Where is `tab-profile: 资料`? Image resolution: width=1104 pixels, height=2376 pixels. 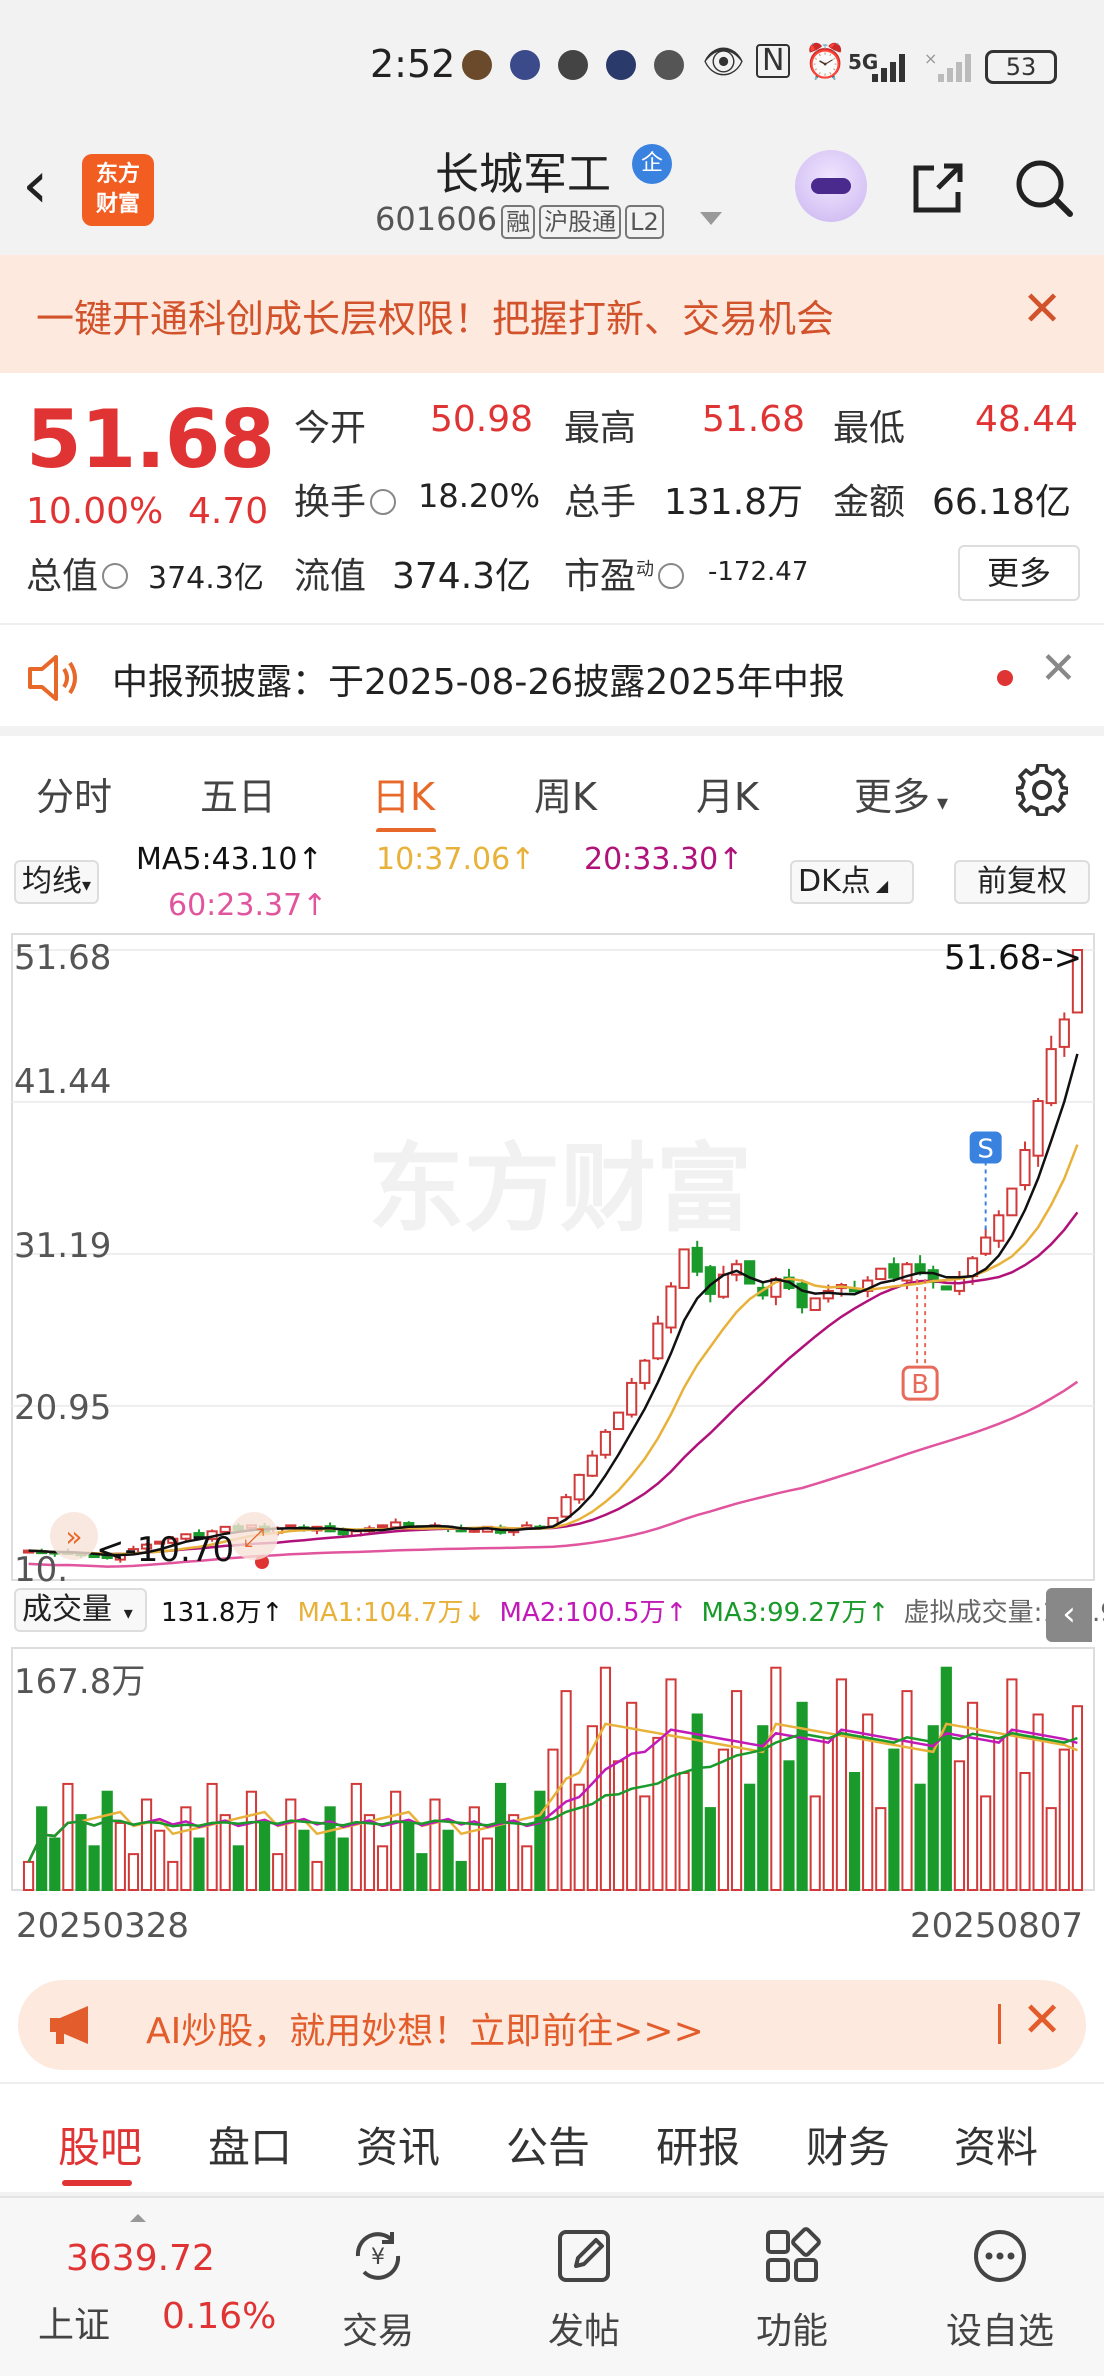 tab-profile: 资料 is located at coordinates (996, 2144).